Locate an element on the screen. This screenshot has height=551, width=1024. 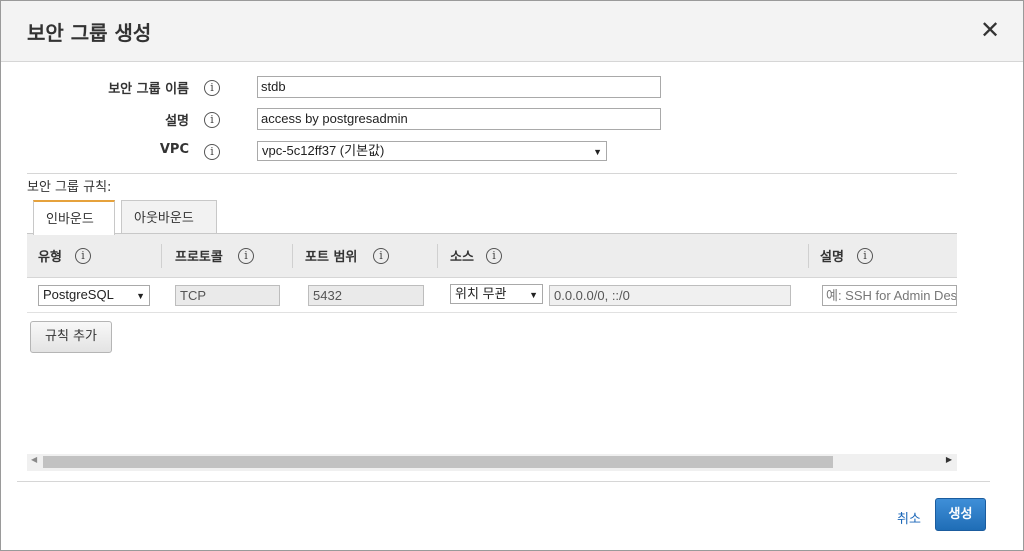
description-input: access by postgresadmin is located at coordinates (459, 119).